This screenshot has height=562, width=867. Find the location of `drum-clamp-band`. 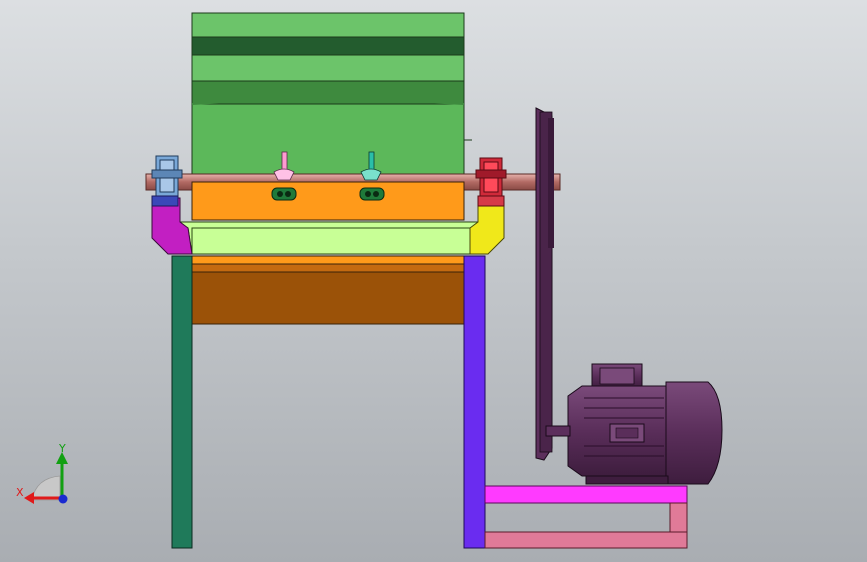

drum-clamp-band is located at coordinates (328, 201).